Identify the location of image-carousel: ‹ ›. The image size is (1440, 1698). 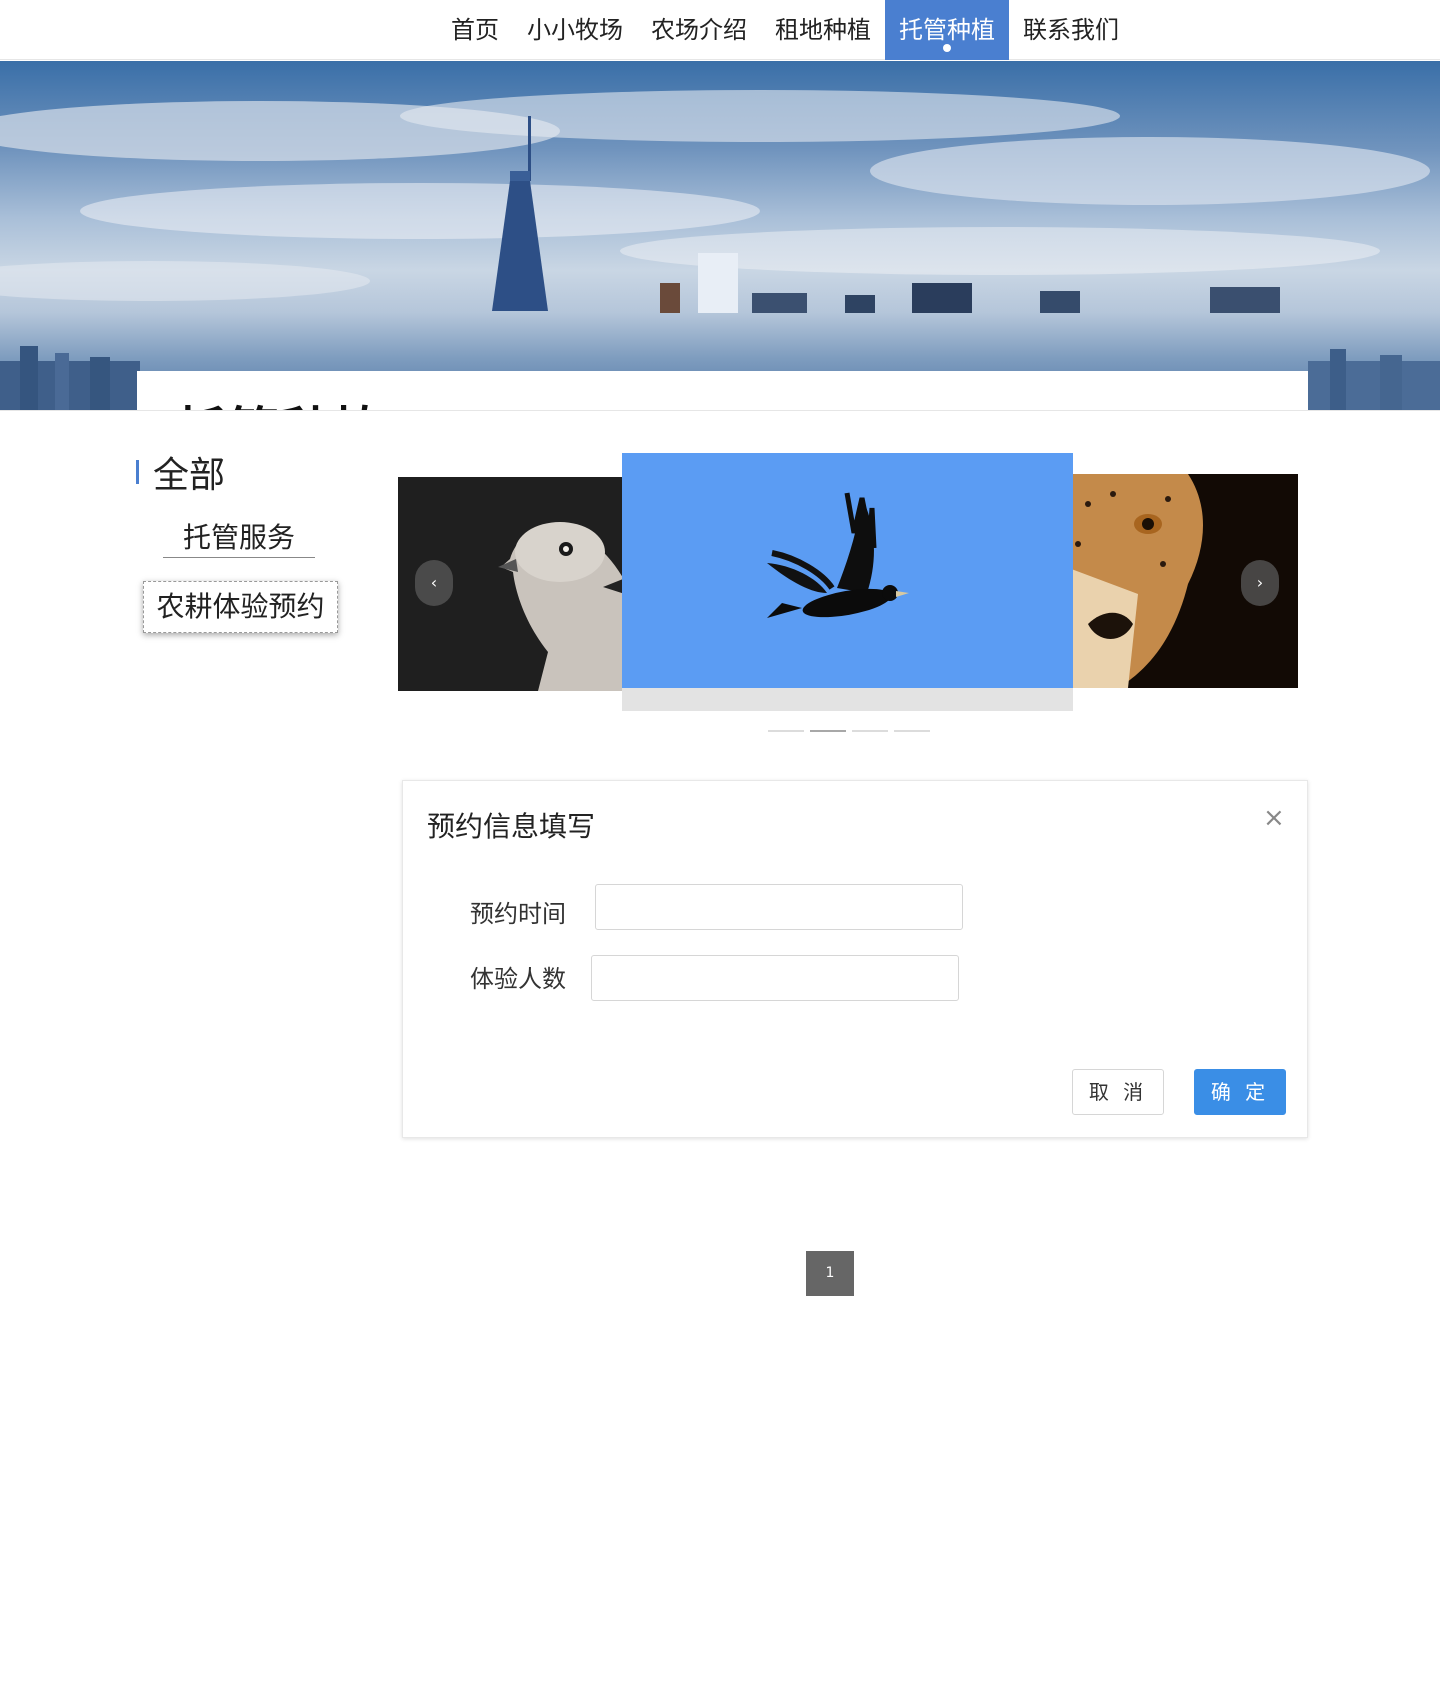
(848, 594).